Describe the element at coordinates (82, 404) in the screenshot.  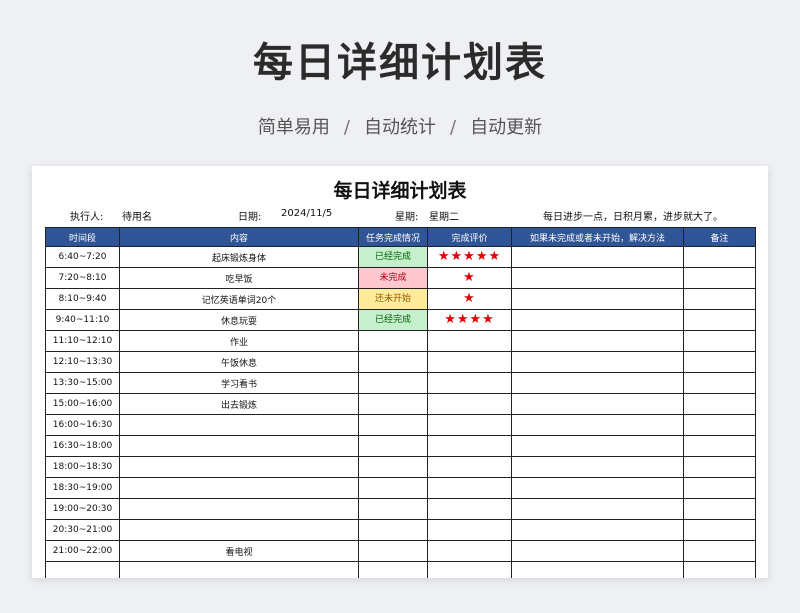
I see `cell-time: 15:00~16:00` at that location.